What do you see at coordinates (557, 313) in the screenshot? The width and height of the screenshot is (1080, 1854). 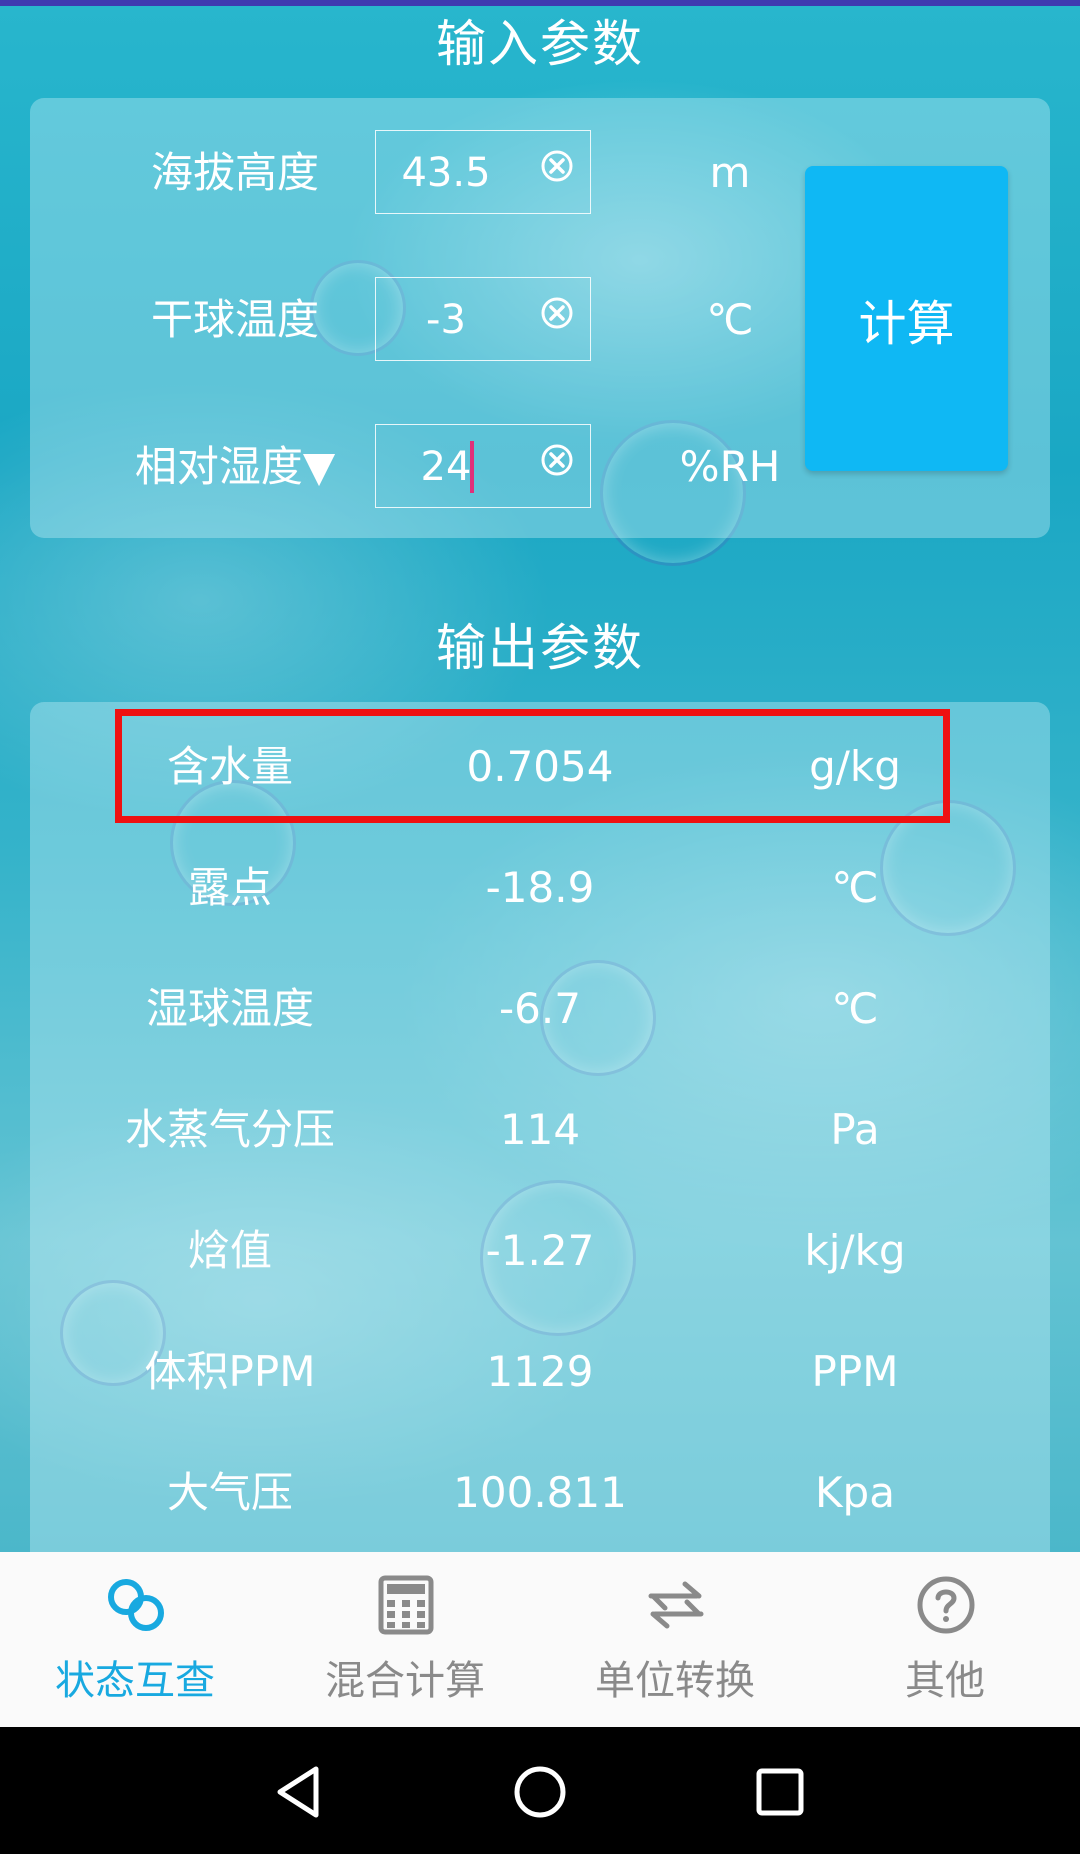 I see `clear-dry-bulb-icon` at bounding box center [557, 313].